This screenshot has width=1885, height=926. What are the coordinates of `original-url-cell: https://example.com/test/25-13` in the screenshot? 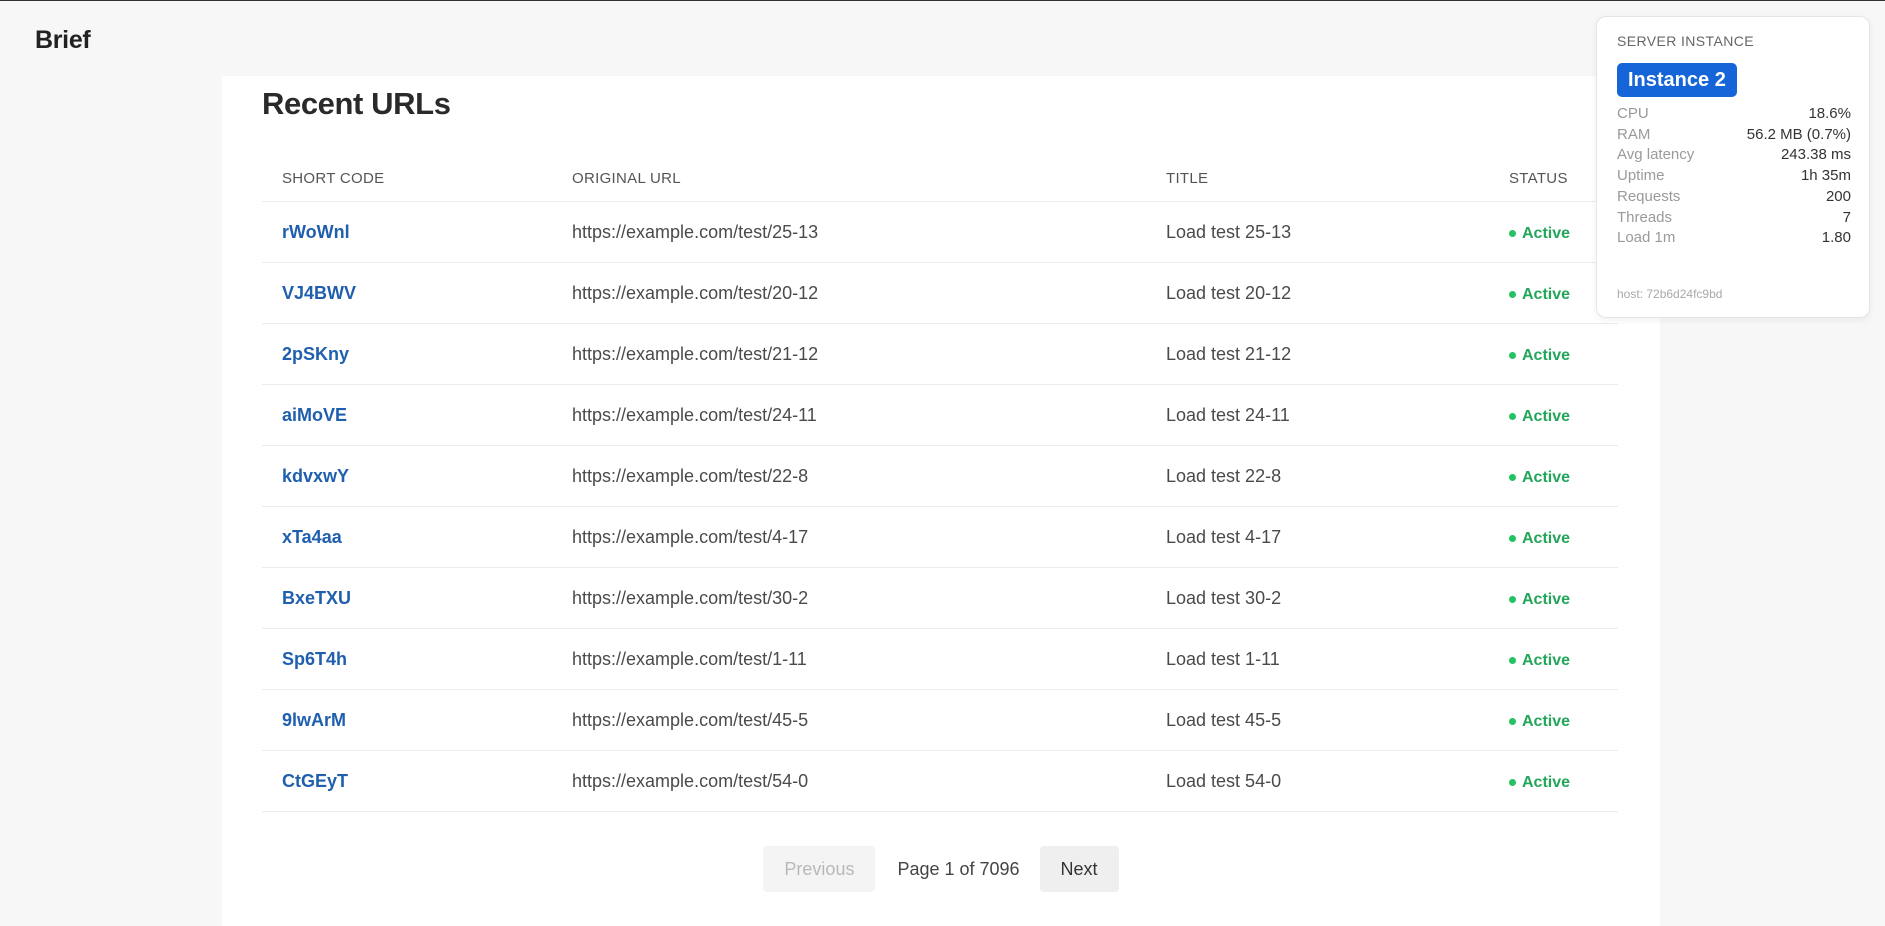 It's located at (849, 232).